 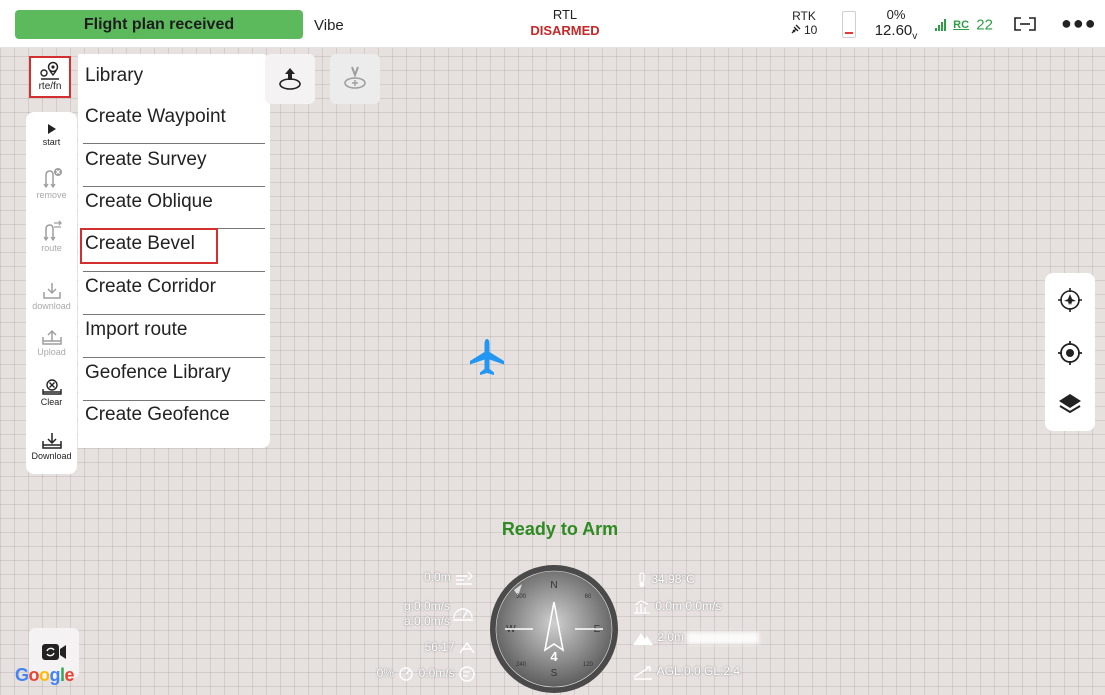 I want to click on vehicle-plane-icon, so click(x=487, y=359).